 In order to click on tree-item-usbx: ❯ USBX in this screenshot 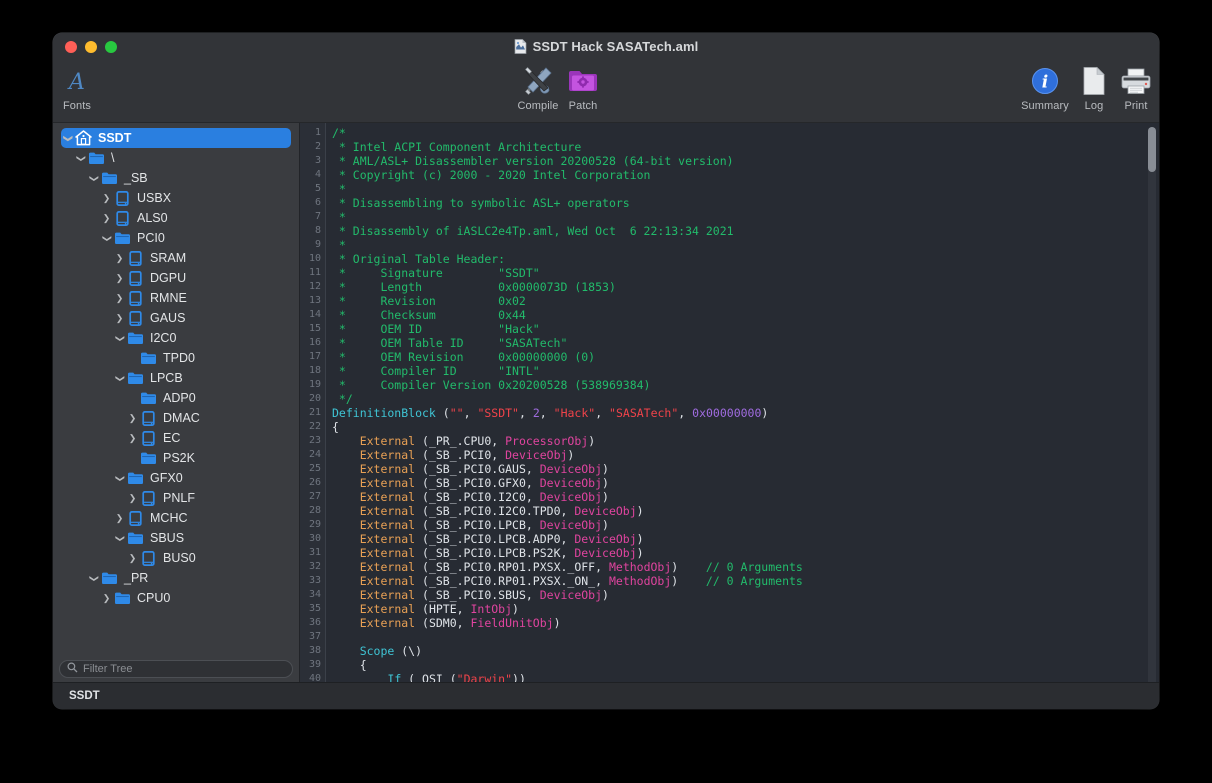, I will do `click(176, 198)`.